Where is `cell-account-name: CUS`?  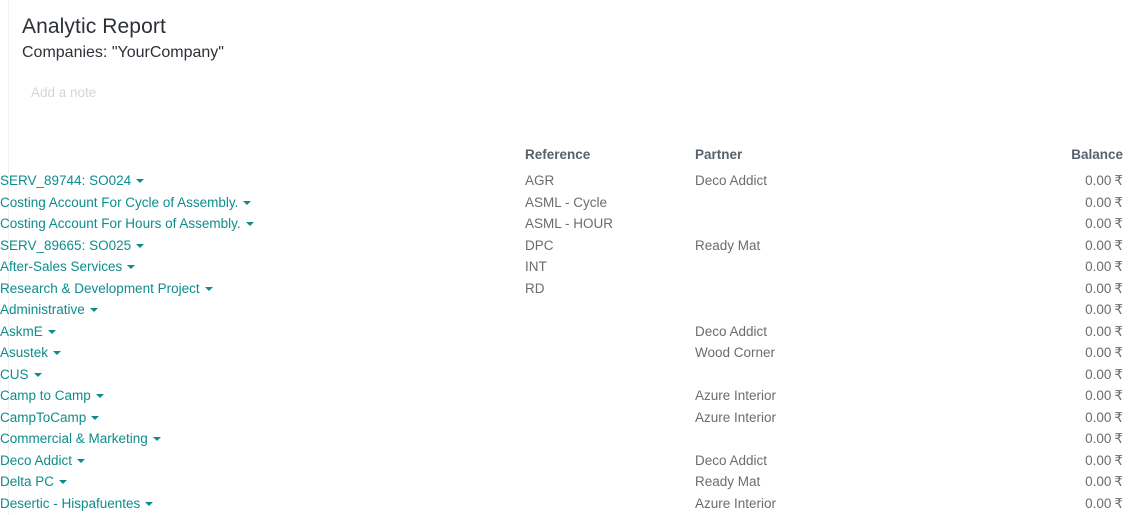
cell-account-name: CUS is located at coordinates (262, 375).